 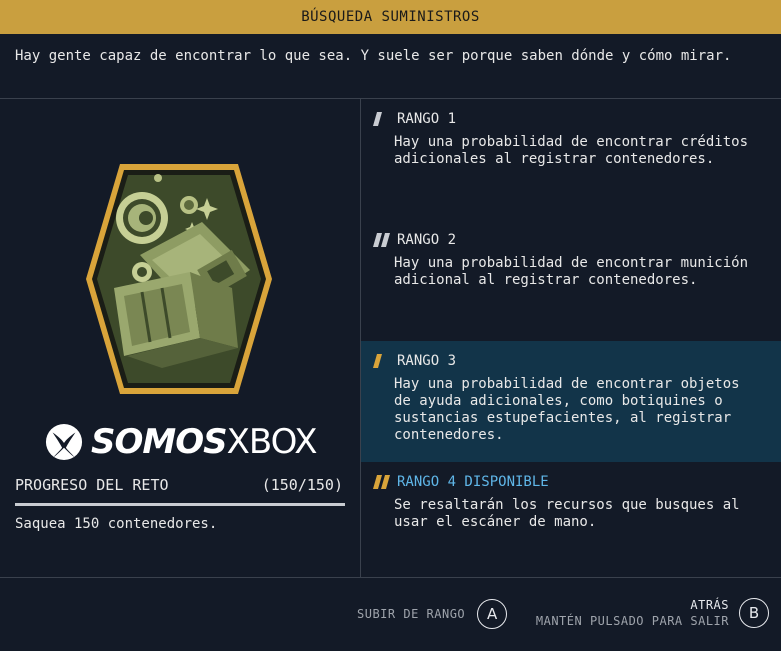 What do you see at coordinates (411, 614) in the screenshot?
I see `rank-up-label: SUBIR DE RANGO` at bounding box center [411, 614].